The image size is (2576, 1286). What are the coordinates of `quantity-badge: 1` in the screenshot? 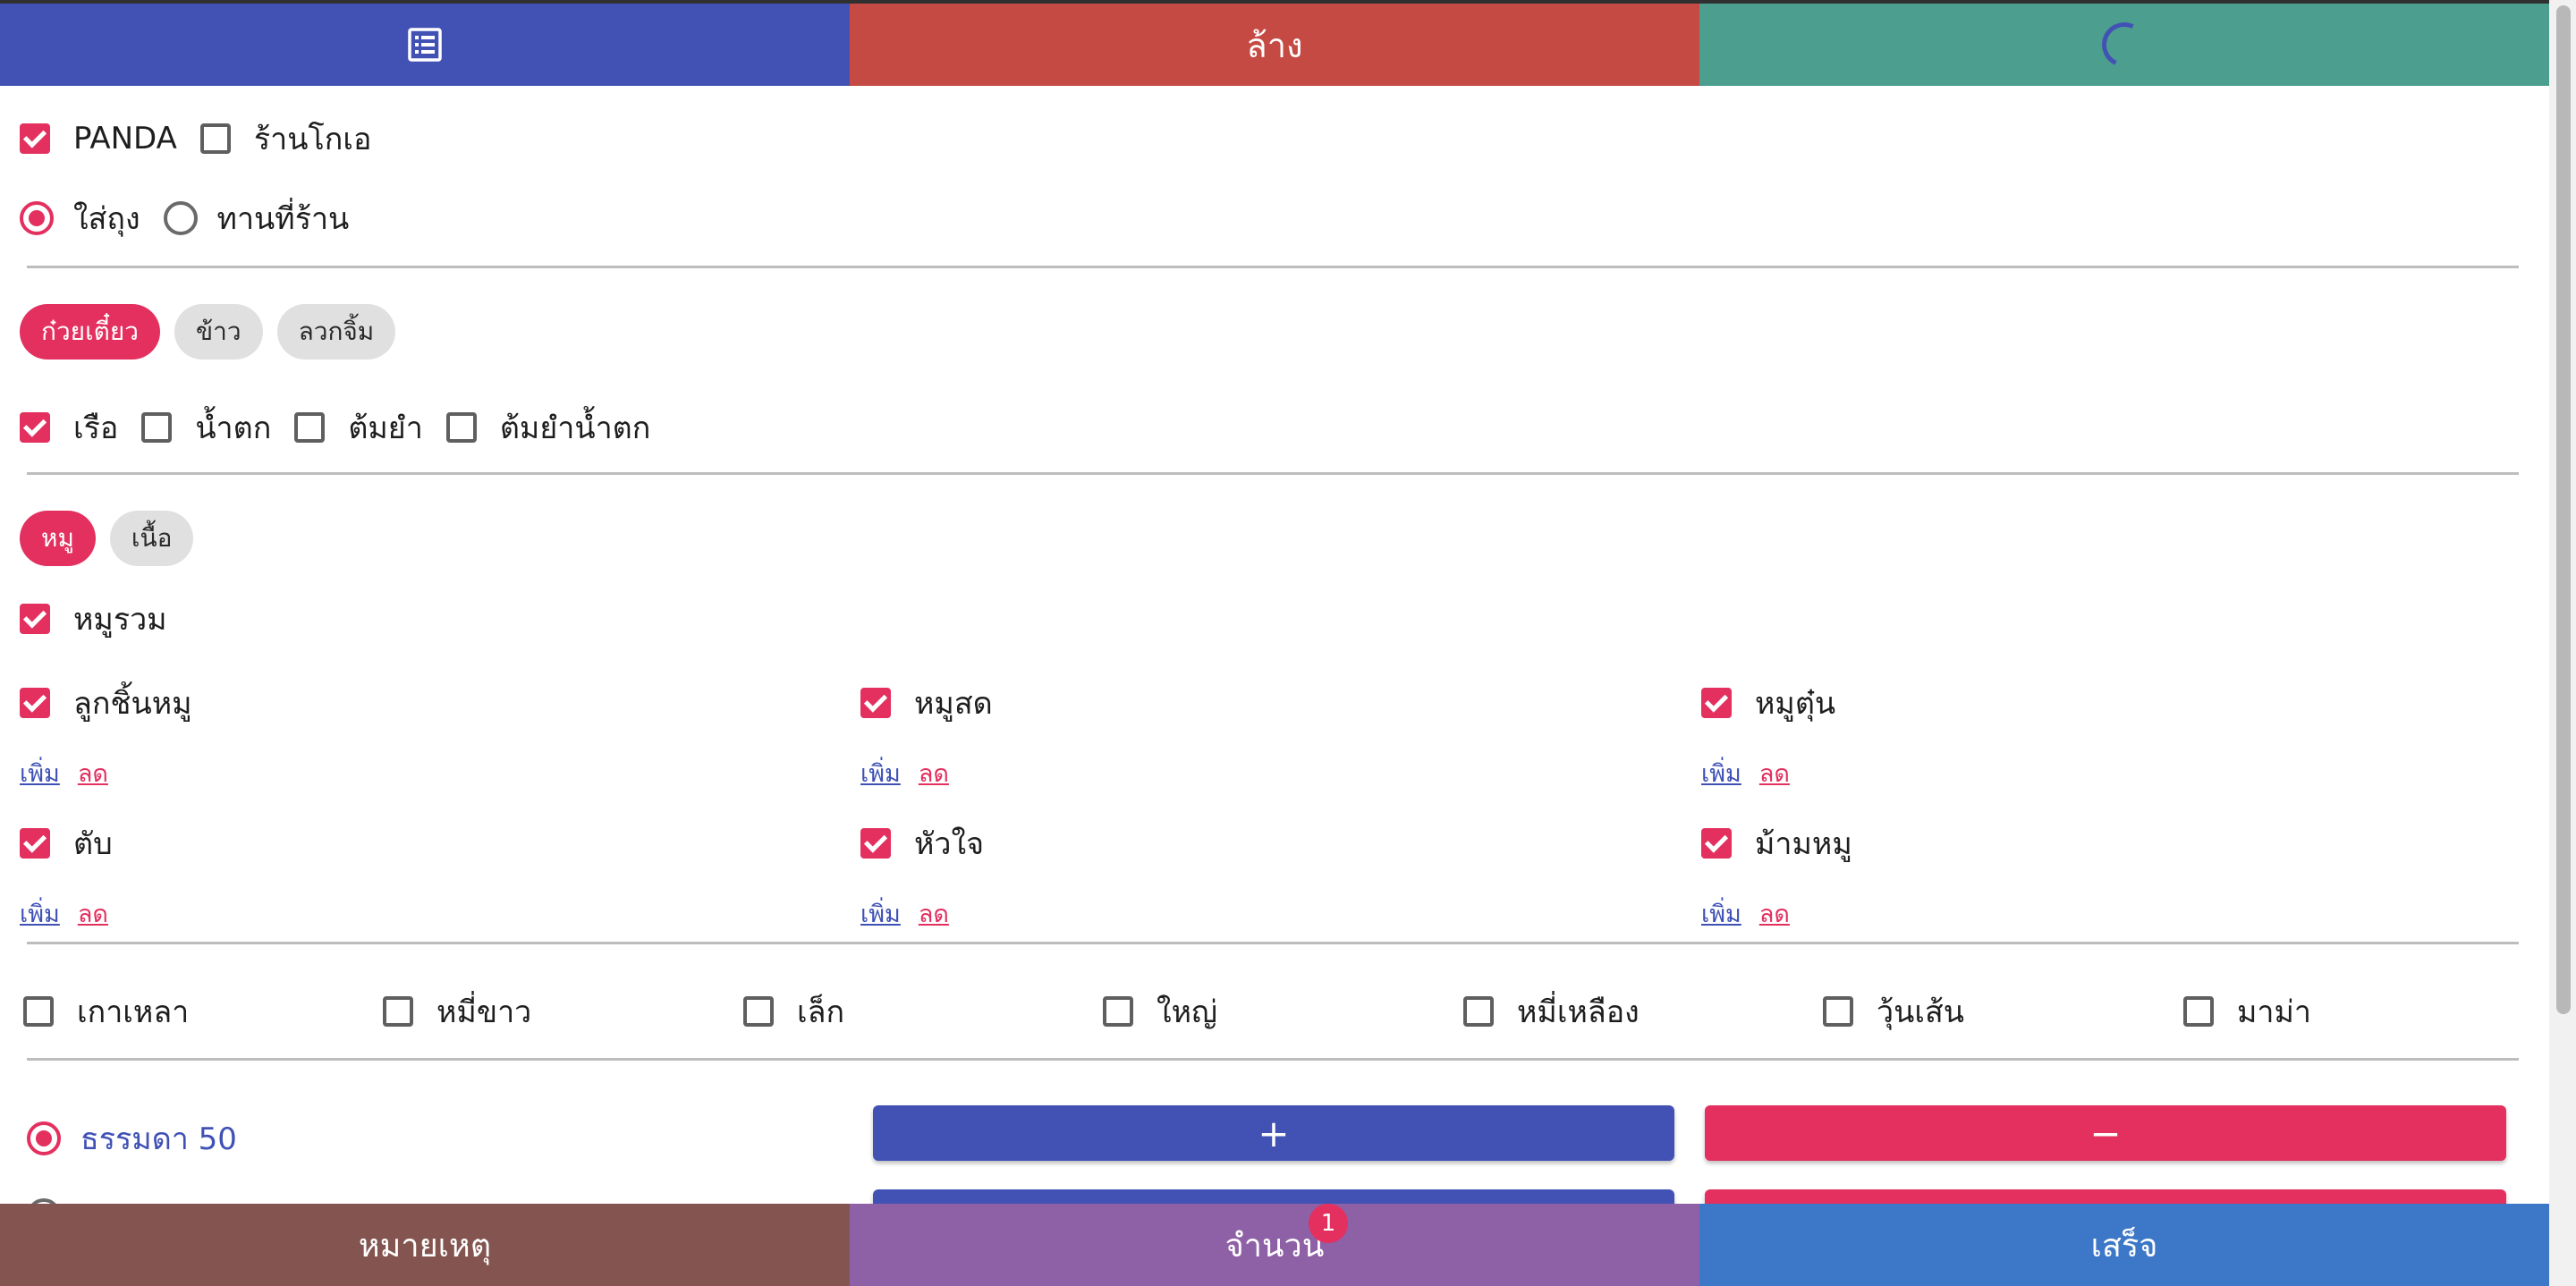 It's located at (1328, 1223).